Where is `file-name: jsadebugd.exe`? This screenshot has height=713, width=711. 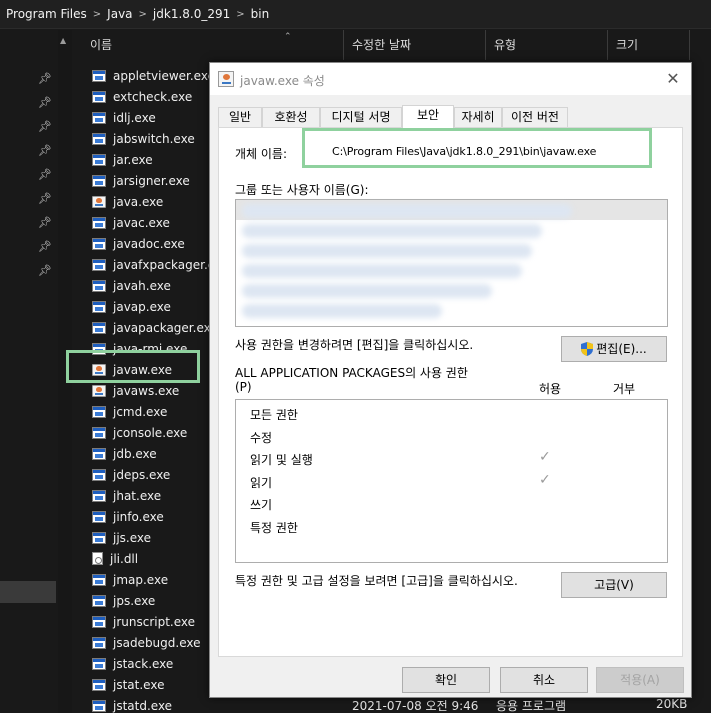
file-name: jsadebugd.exe is located at coordinates (157, 642).